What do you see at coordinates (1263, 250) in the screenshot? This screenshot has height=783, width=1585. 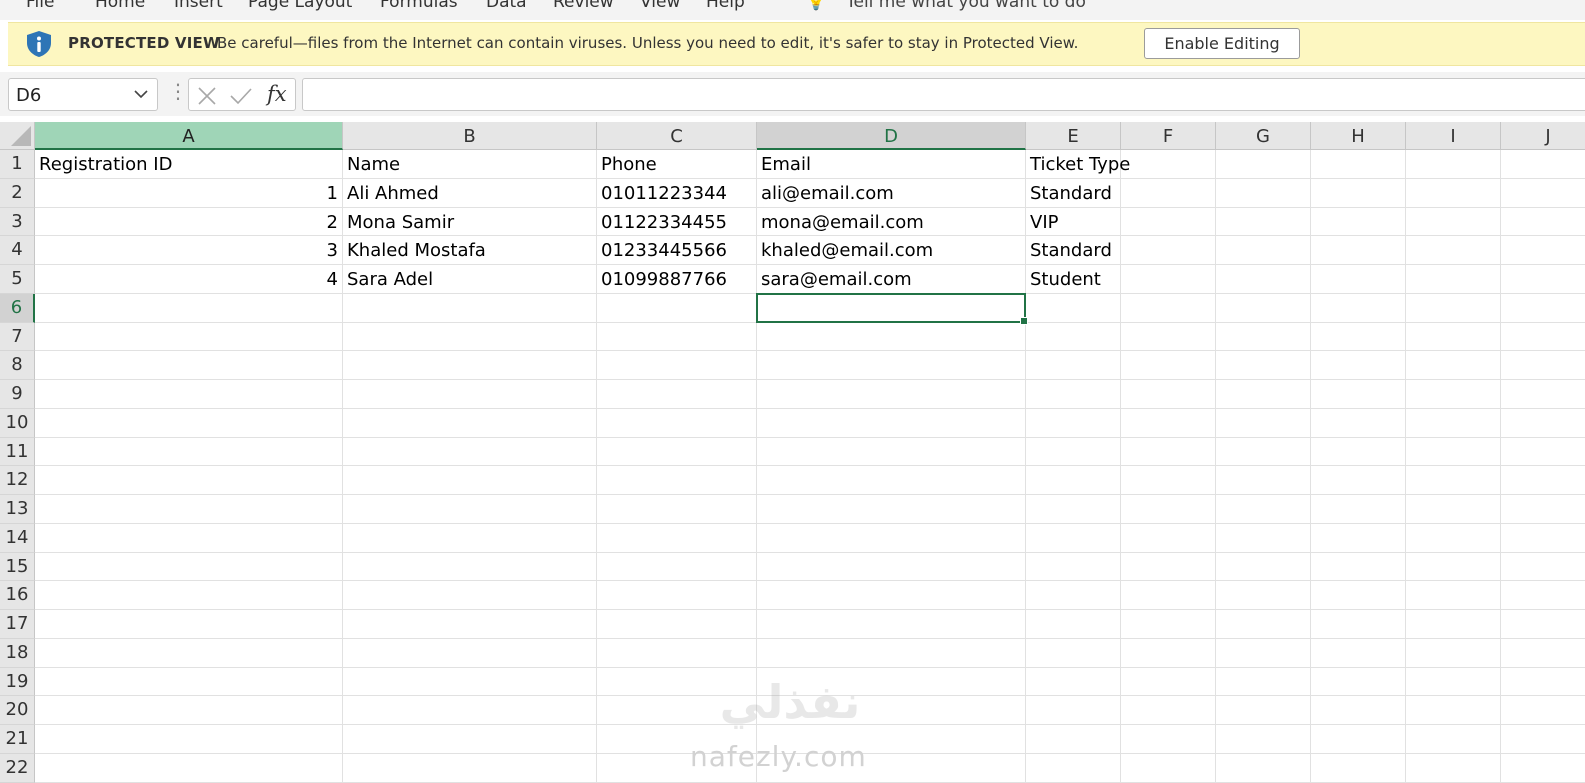 I see `cell-g4` at bounding box center [1263, 250].